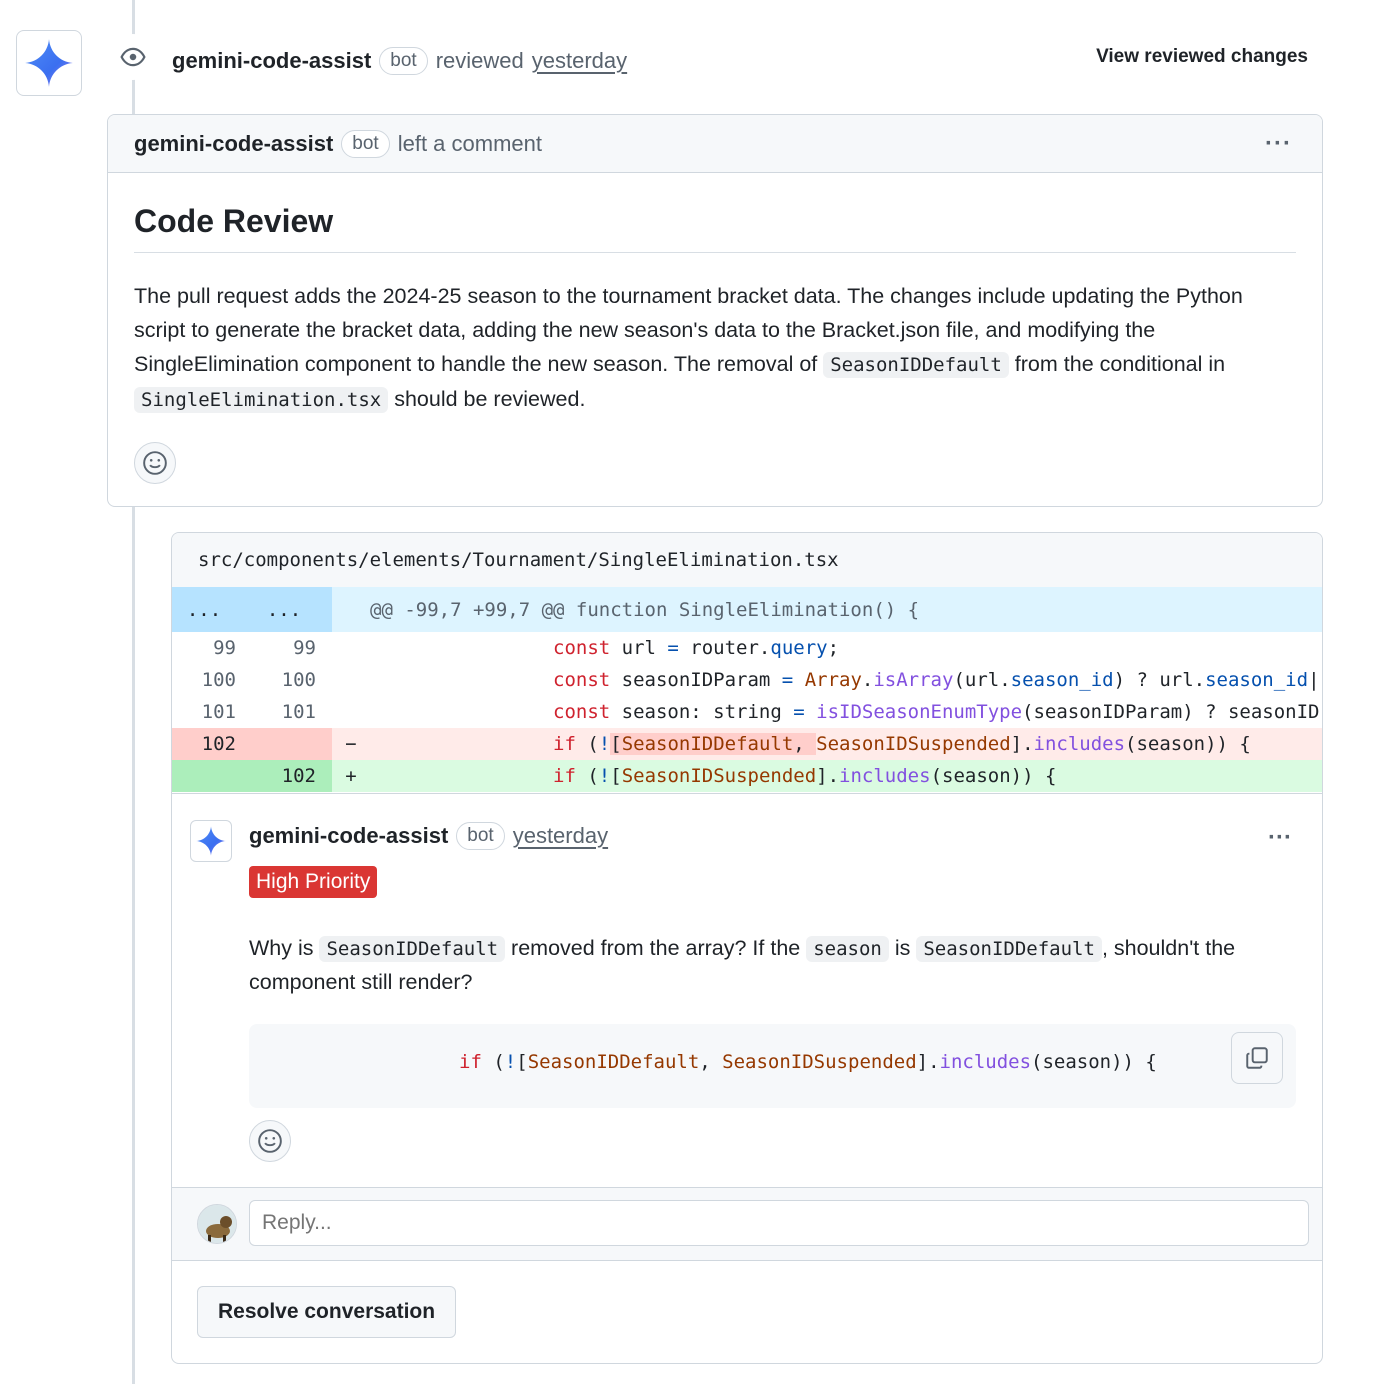 This screenshot has width=1388, height=1384. What do you see at coordinates (292, 648) in the screenshot?
I see `new-line-number: 99` at bounding box center [292, 648].